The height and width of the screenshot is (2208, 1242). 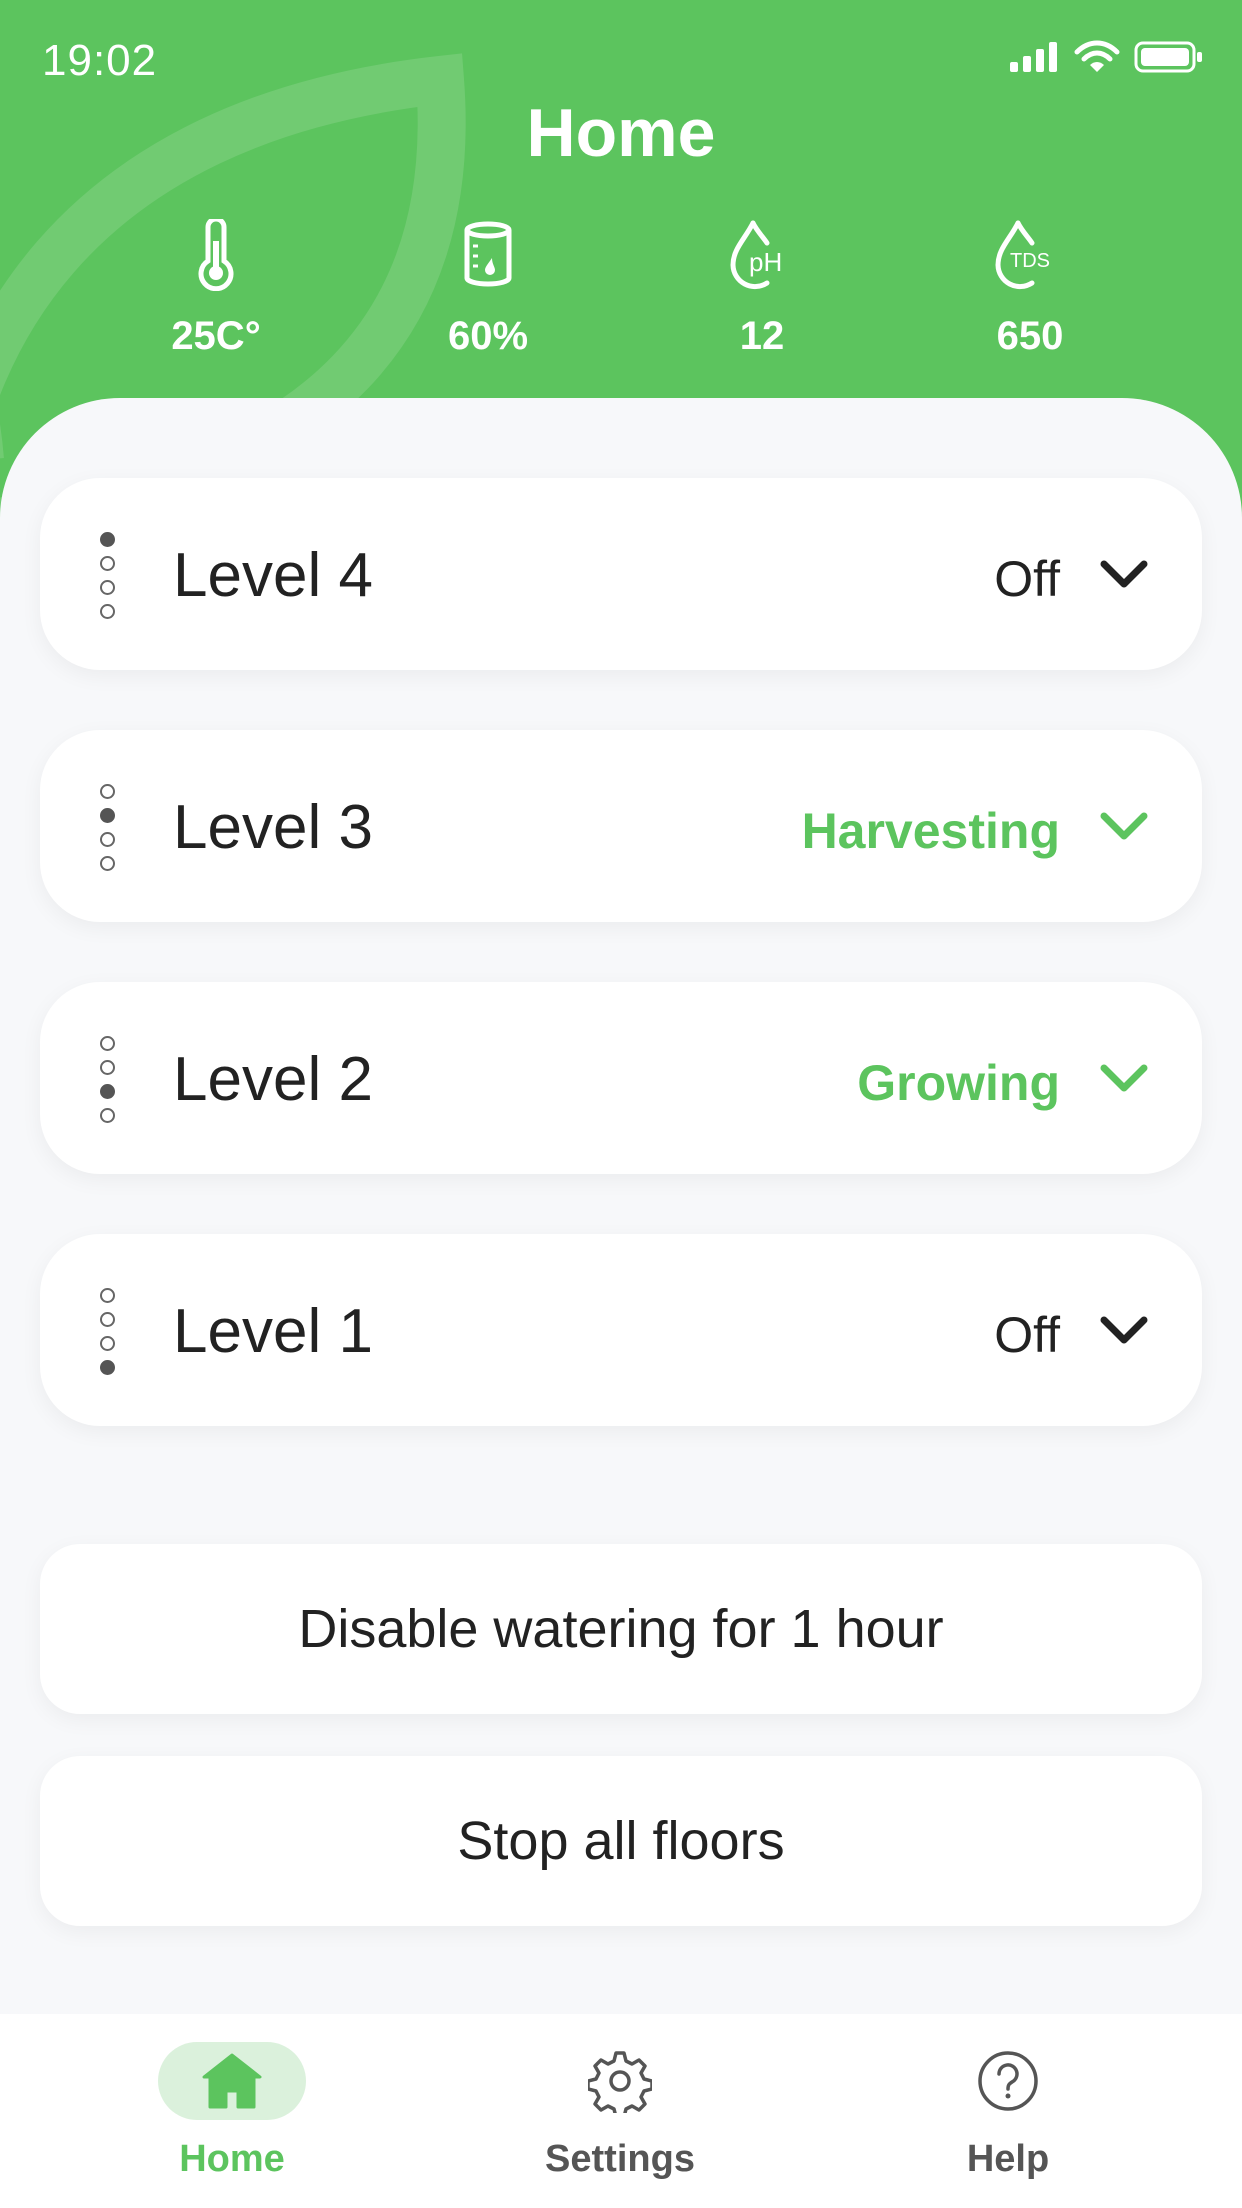 What do you see at coordinates (958, 1083) in the screenshot?
I see `level-status: Growing` at bounding box center [958, 1083].